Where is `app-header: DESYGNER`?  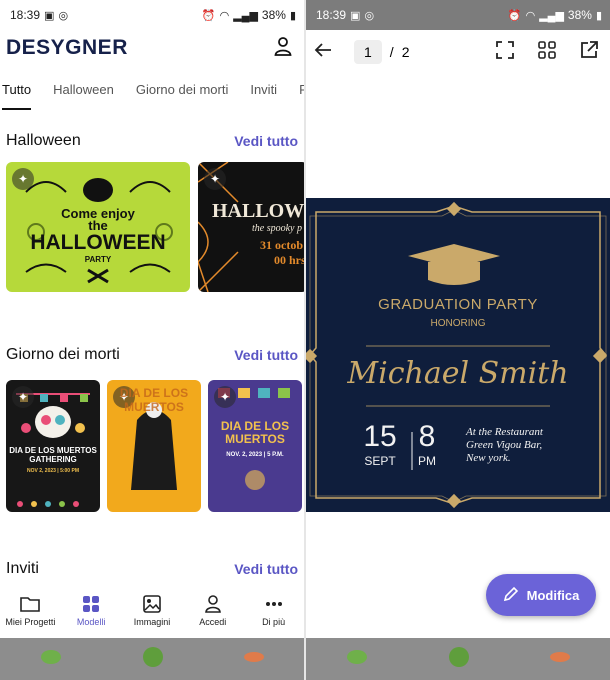 app-header: DESYGNER is located at coordinates (152, 48).